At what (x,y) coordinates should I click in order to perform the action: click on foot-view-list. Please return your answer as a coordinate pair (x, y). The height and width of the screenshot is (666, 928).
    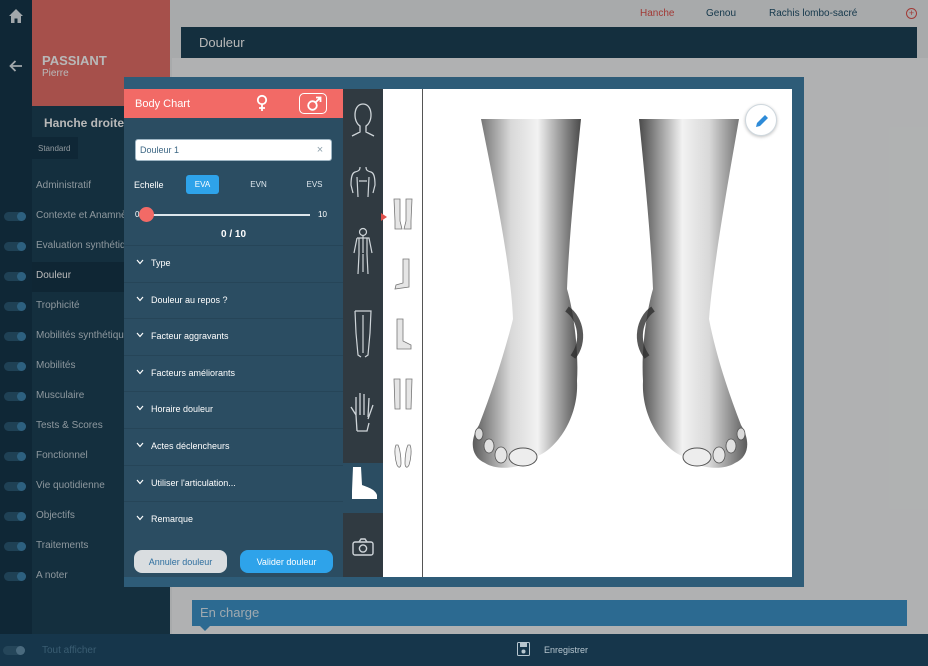
    Looking at the image, I should click on (402, 333).